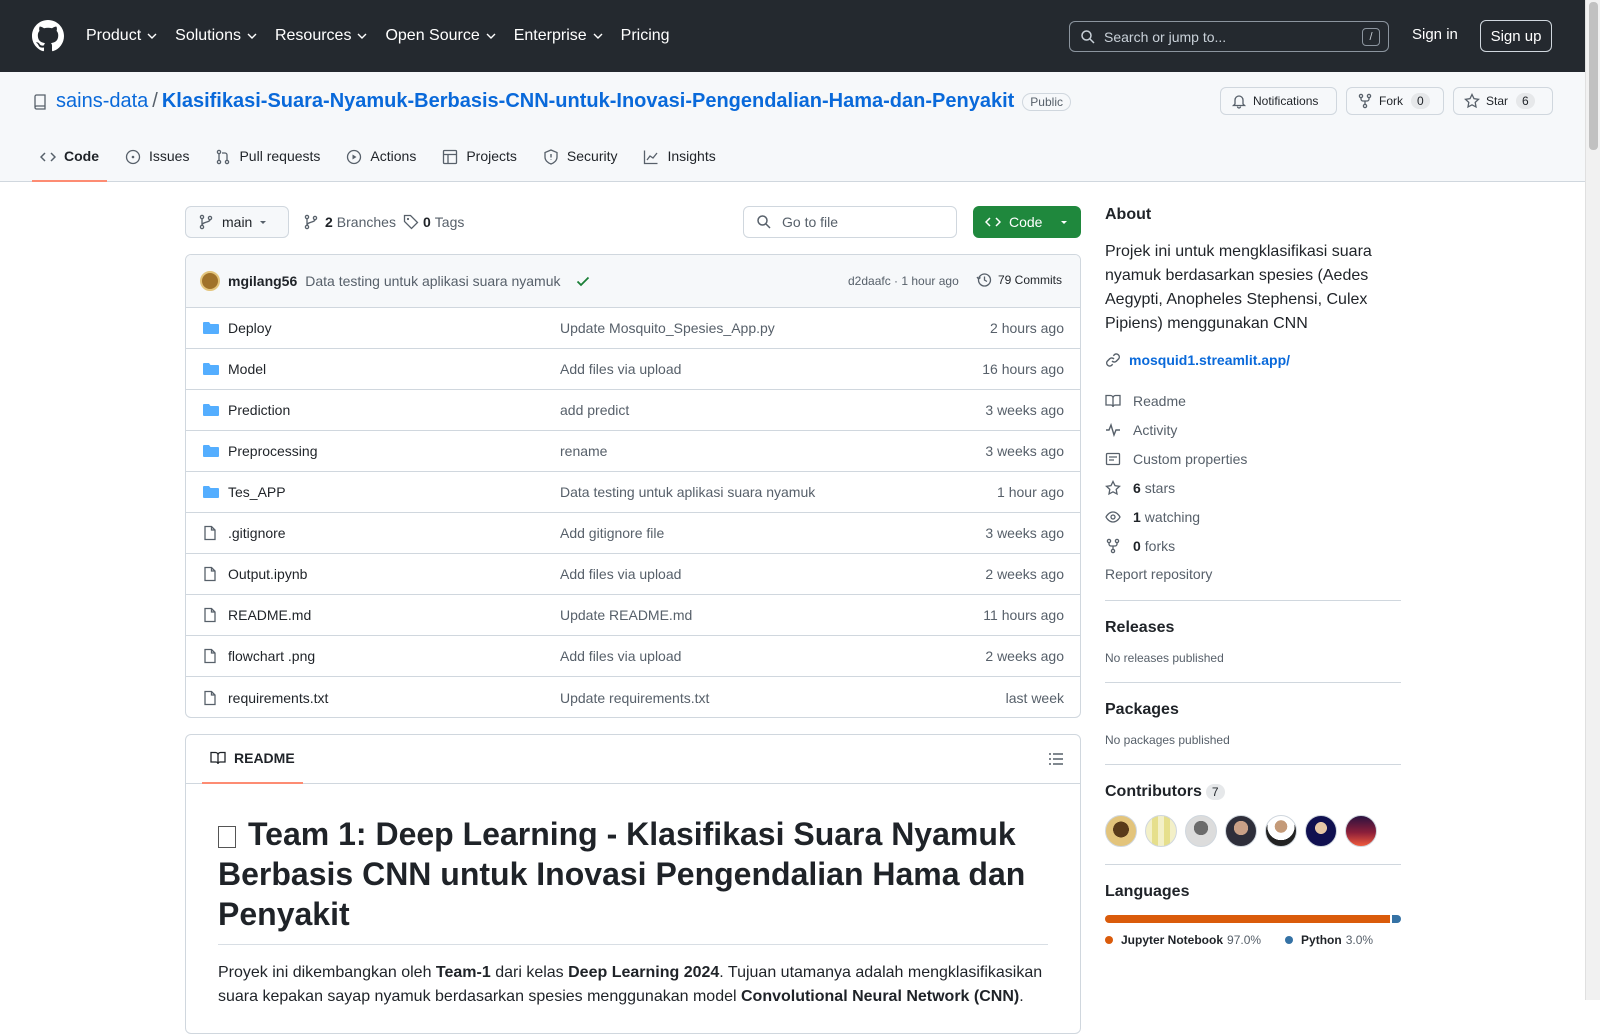  Describe the element at coordinates (1229, 36) in the screenshot. I see `global-search-input: Search or jump to... /` at that location.